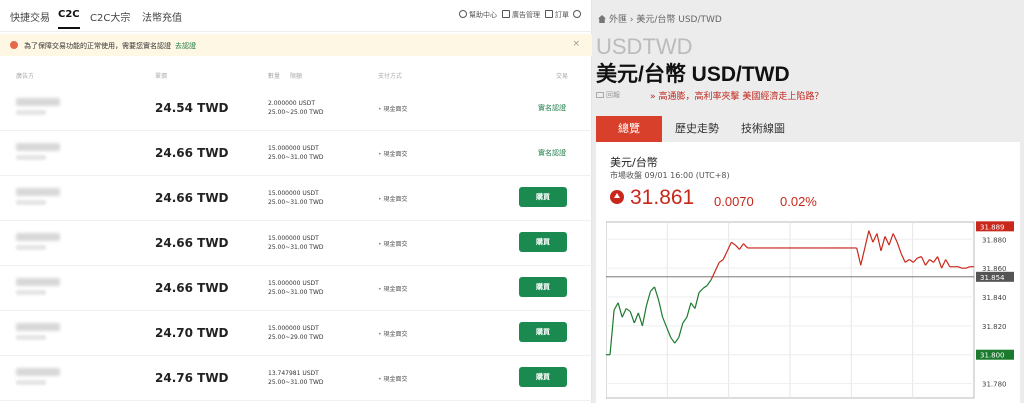 Image resolution: width=1024 pixels, height=403 pixels. I want to click on tab-c2c-bulk: C2C大宗, so click(110, 16).